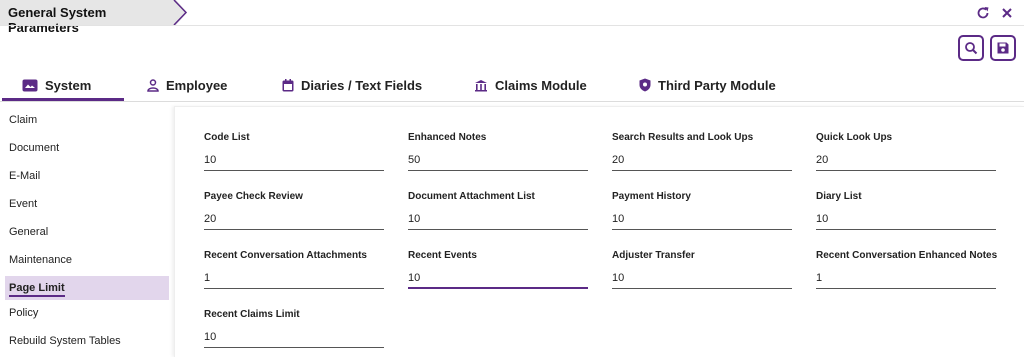 The image size is (1024, 357). I want to click on field-label: Recent Conversation Attachments, so click(285, 255).